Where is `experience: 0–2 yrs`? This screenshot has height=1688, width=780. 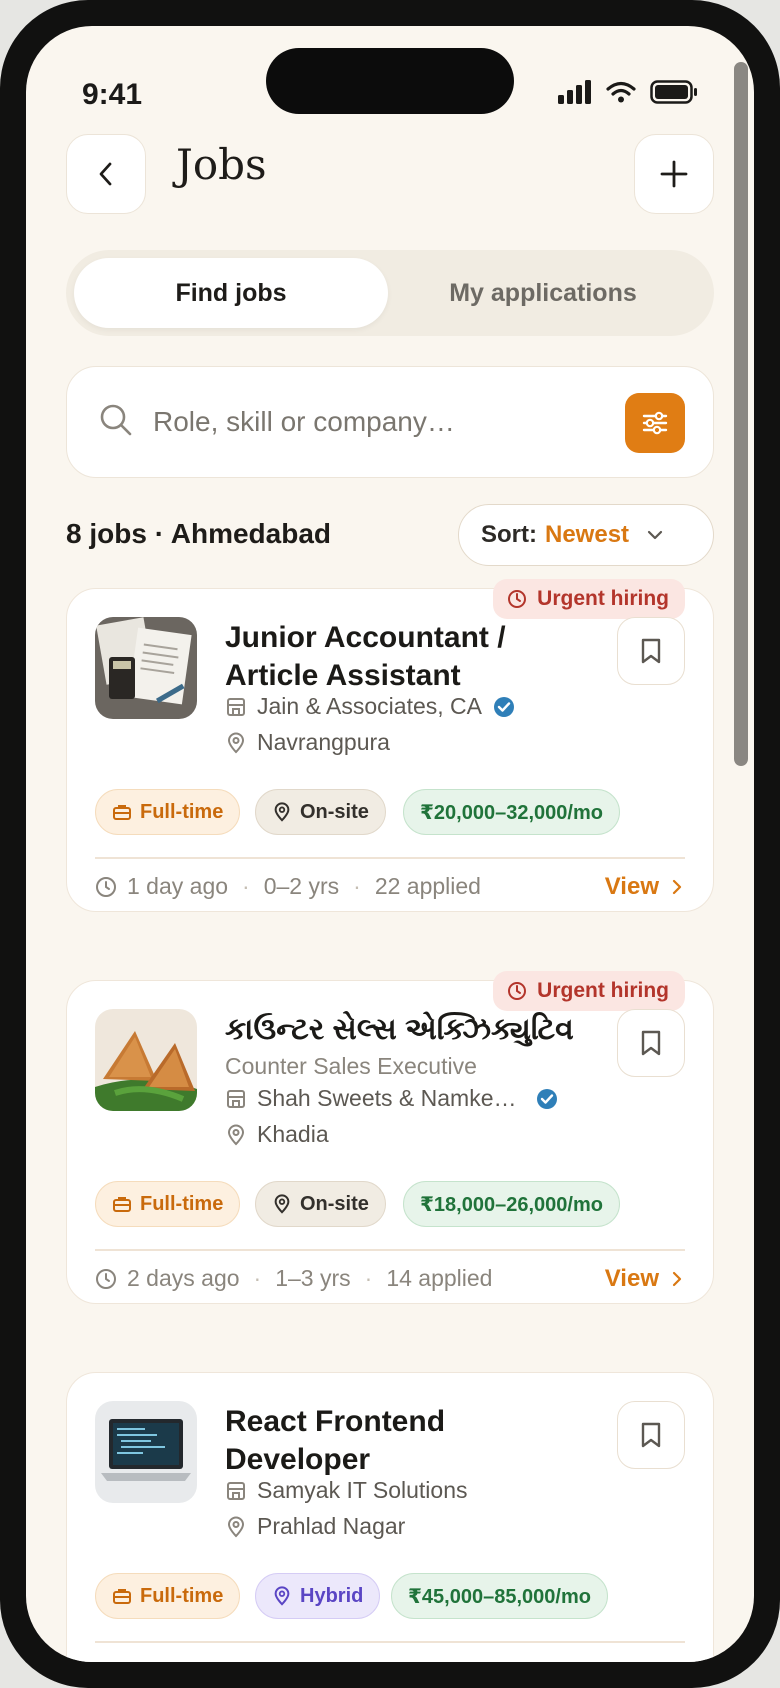 experience: 0–2 yrs is located at coordinates (301, 886).